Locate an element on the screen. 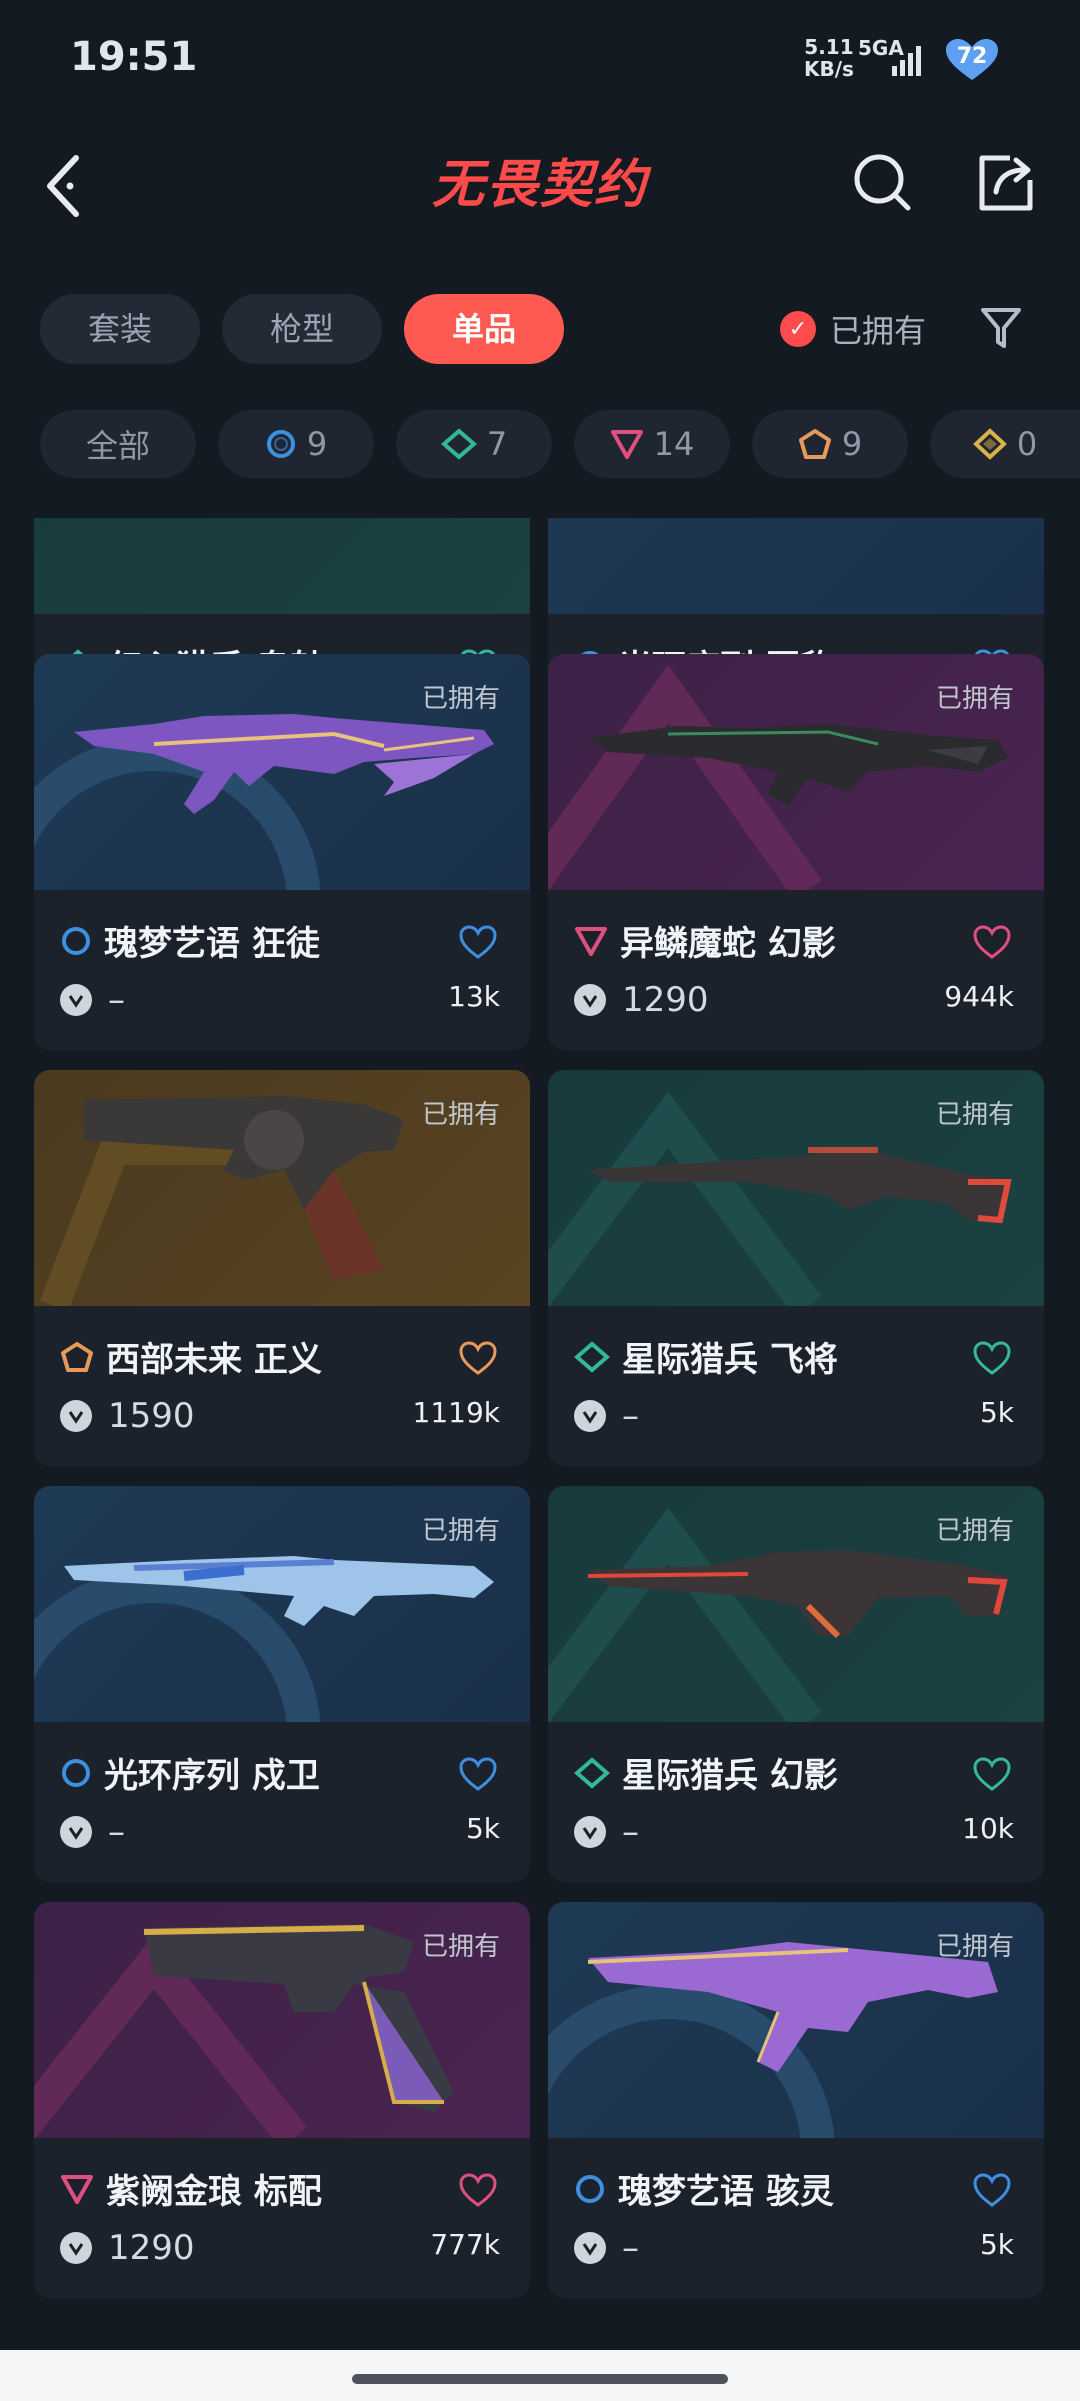 This screenshot has width=1080, height=2401. owned-filter-label: 已拥有 is located at coordinates (878, 331).